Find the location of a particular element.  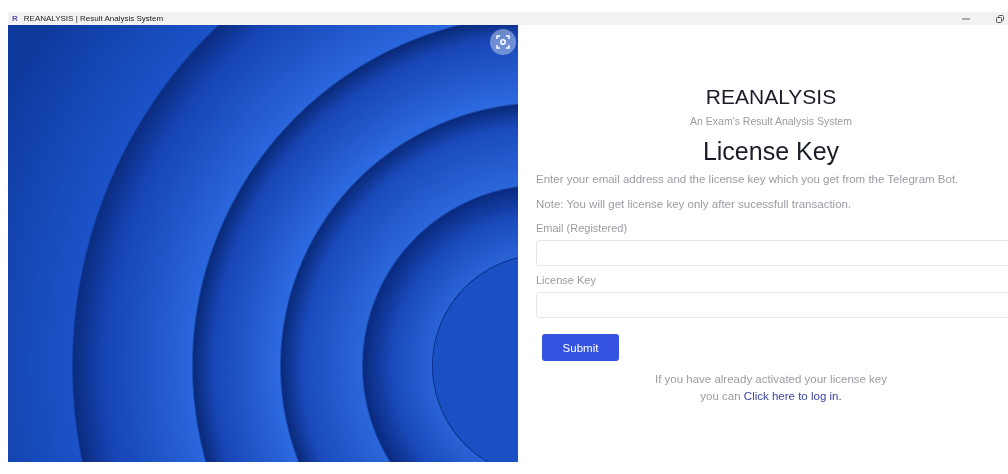

login-prompt-text: If you have already activated your license key you can Click here to log in. is located at coordinates (770, 388).